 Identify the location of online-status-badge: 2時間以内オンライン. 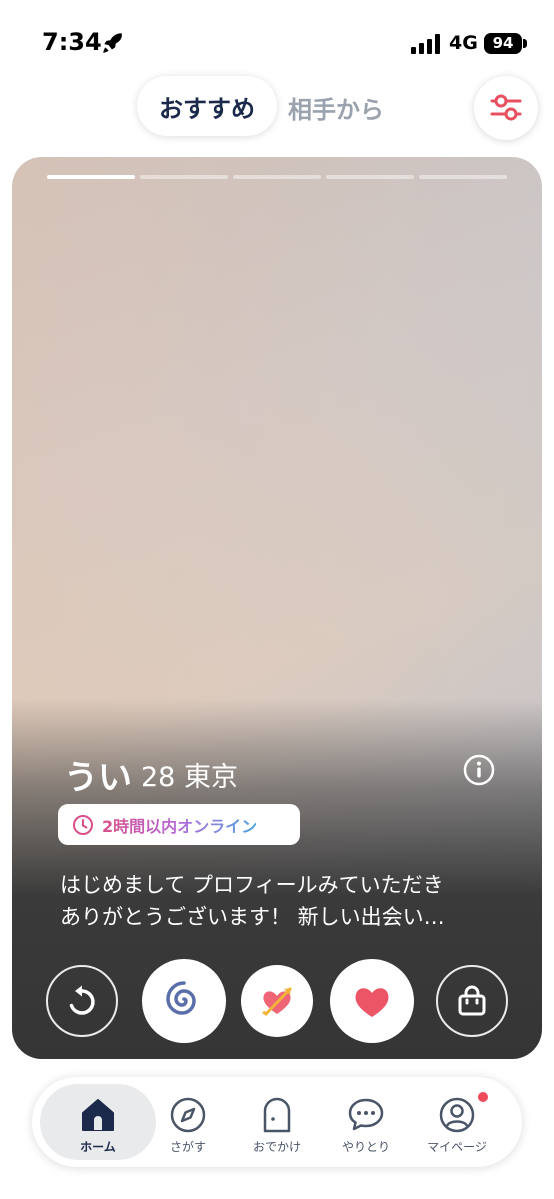
(179, 824).